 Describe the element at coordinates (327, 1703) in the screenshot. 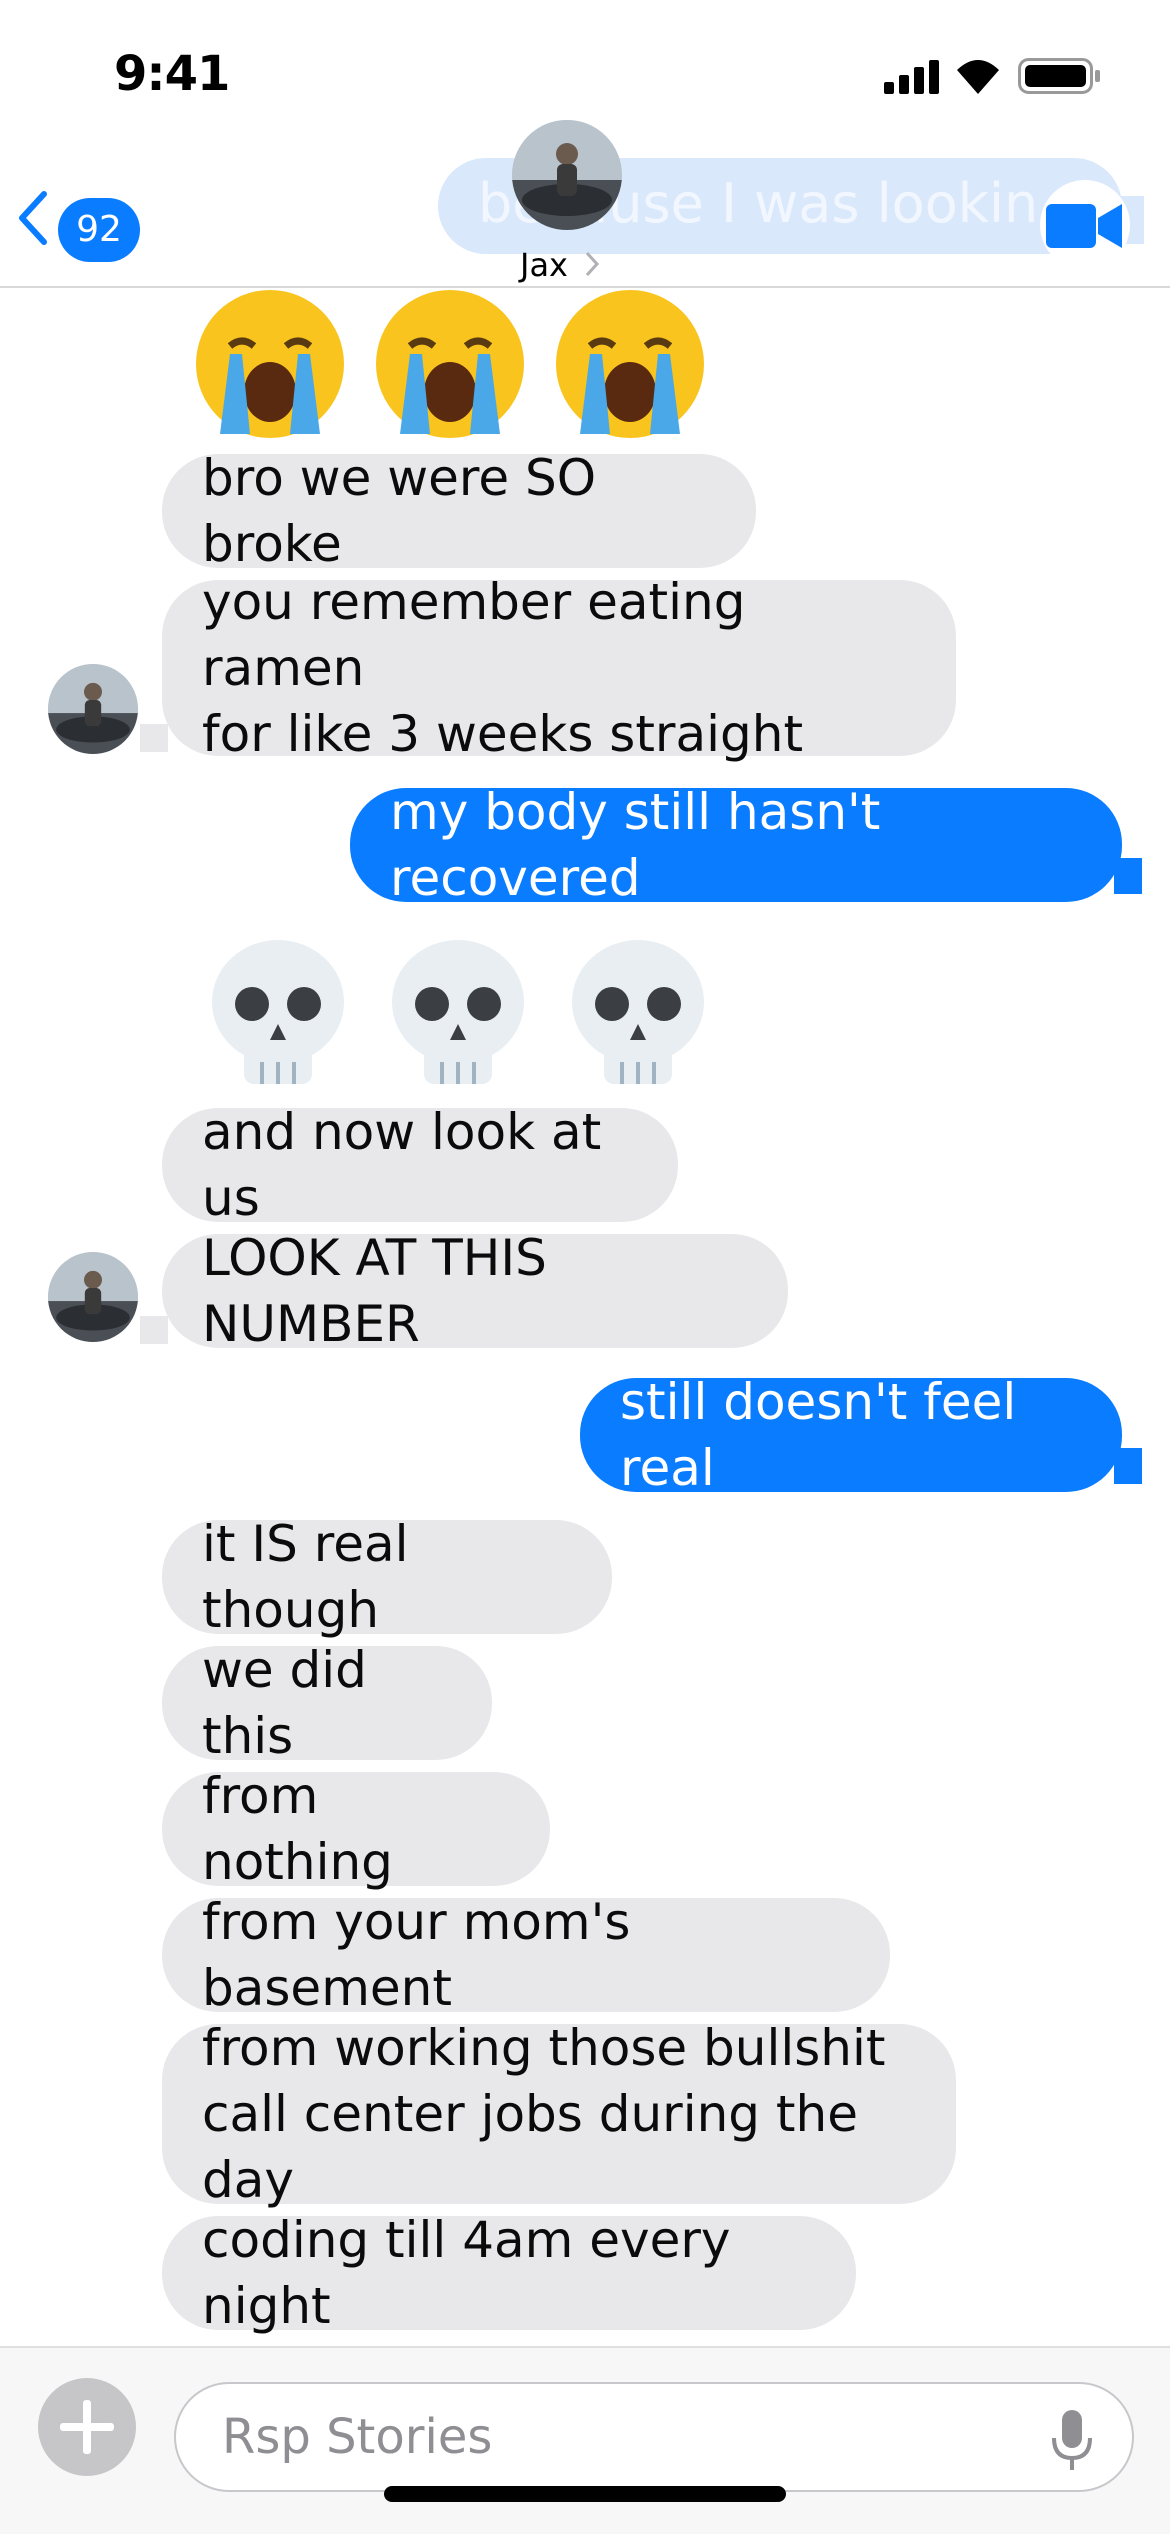

I see `incoming-message-bubble: we did this` at that location.